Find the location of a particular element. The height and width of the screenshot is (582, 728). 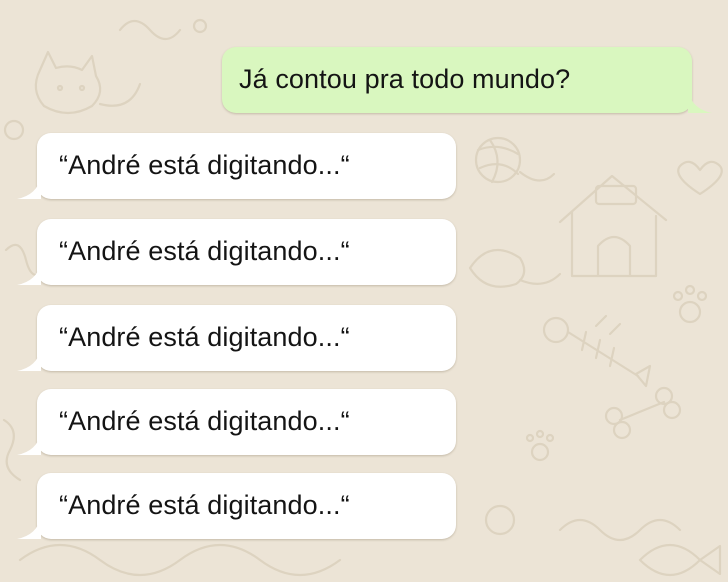

bubble-tail-right-icon is located at coordinates (700, 102).